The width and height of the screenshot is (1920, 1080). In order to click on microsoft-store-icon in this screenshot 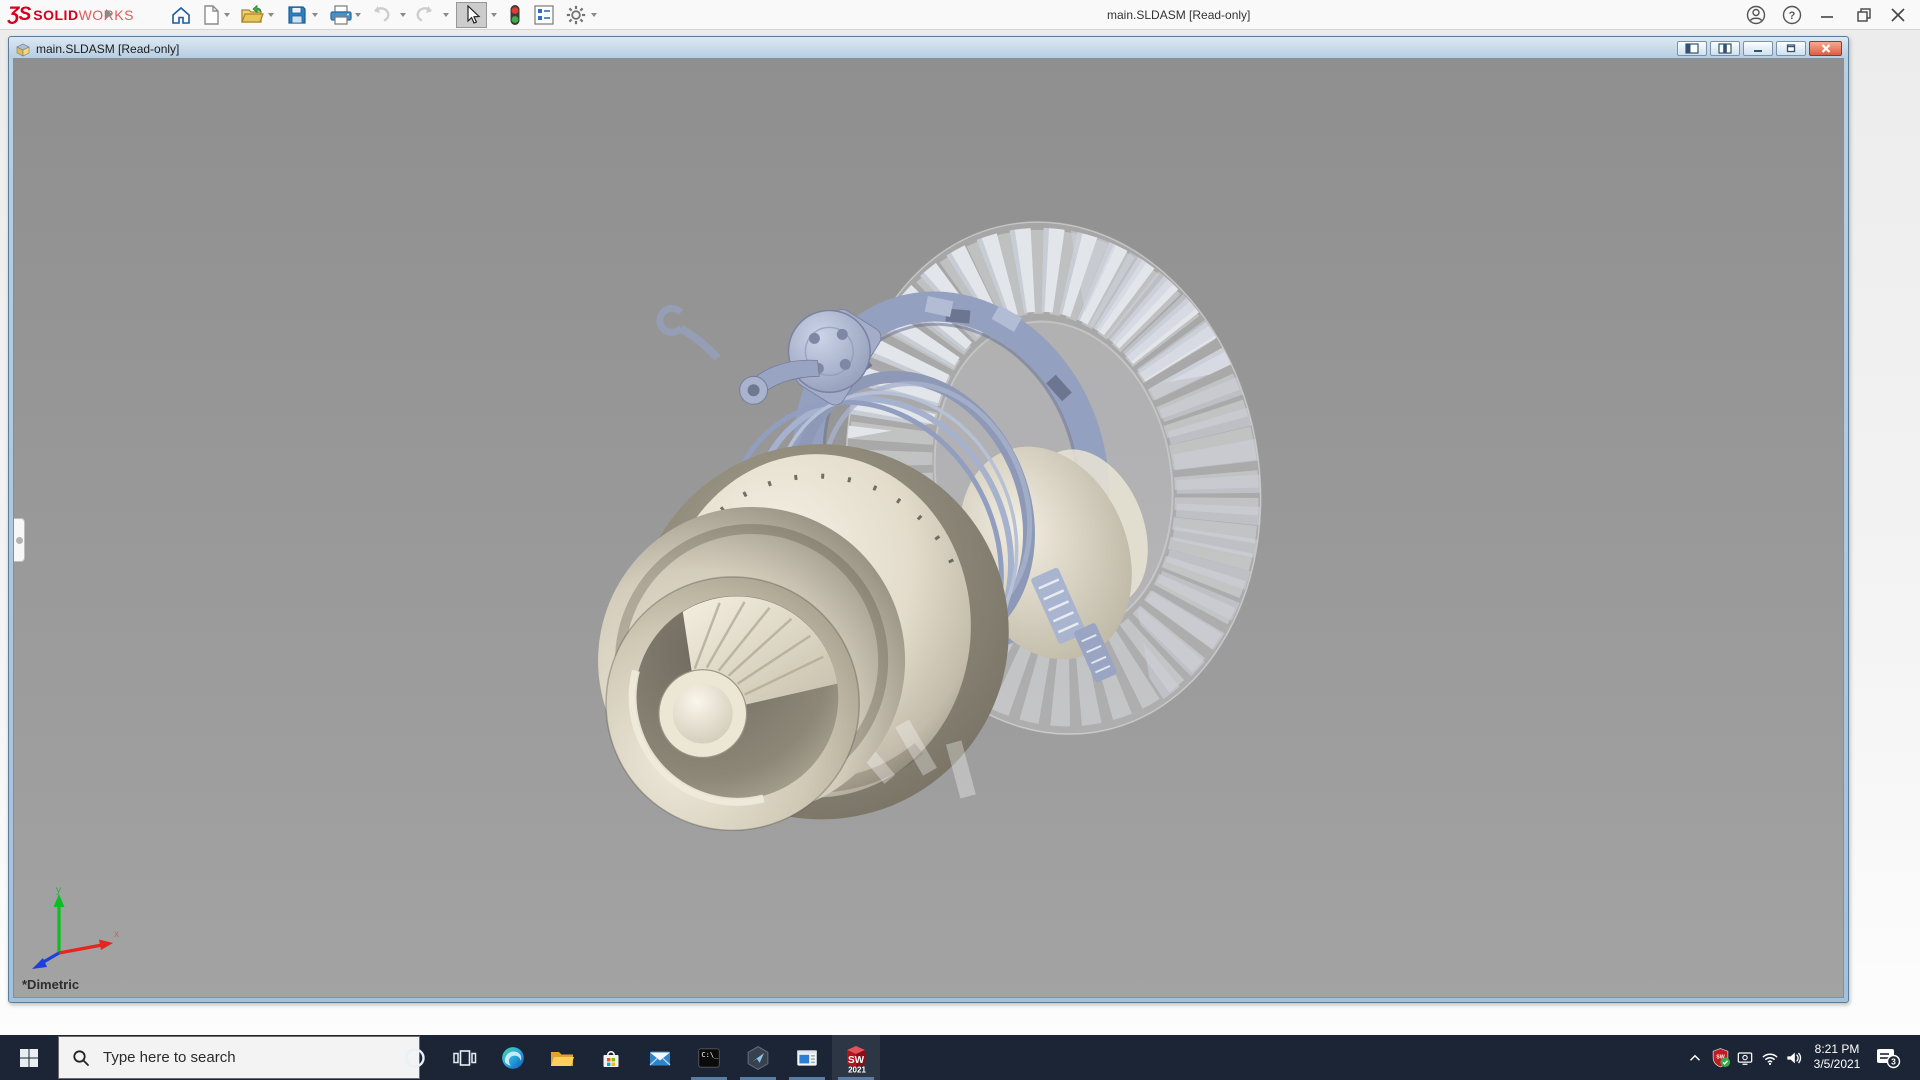, I will do `click(611, 1058)`.